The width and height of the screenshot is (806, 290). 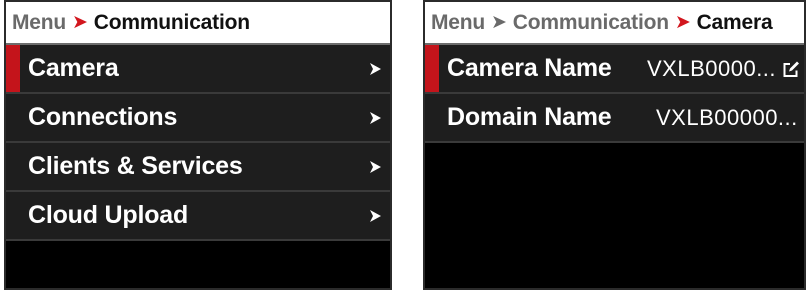 I want to click on breadcrumb: Menu ➤ Communication, so click(x=198, y=23).